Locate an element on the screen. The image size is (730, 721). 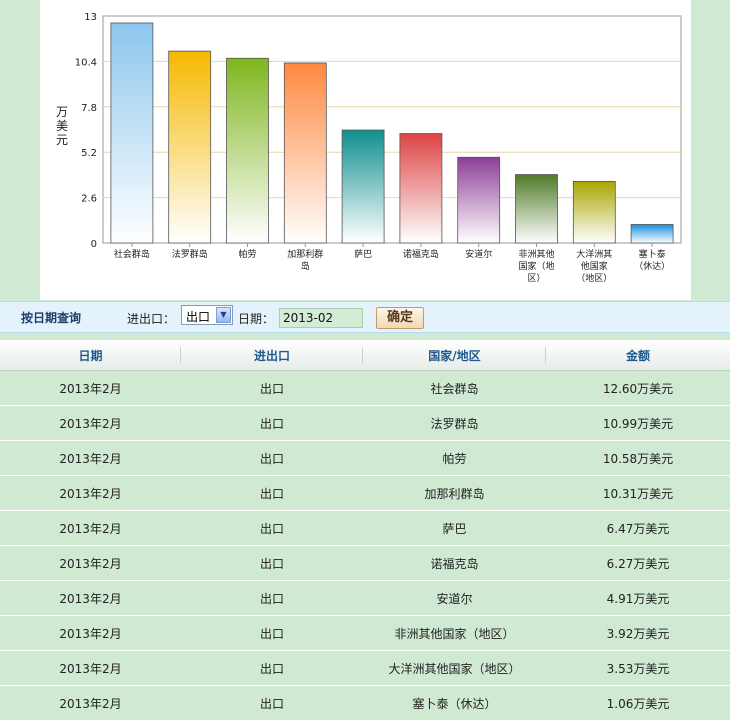
x-tick-label: 国家（地 is located at coordinates (536, 266).